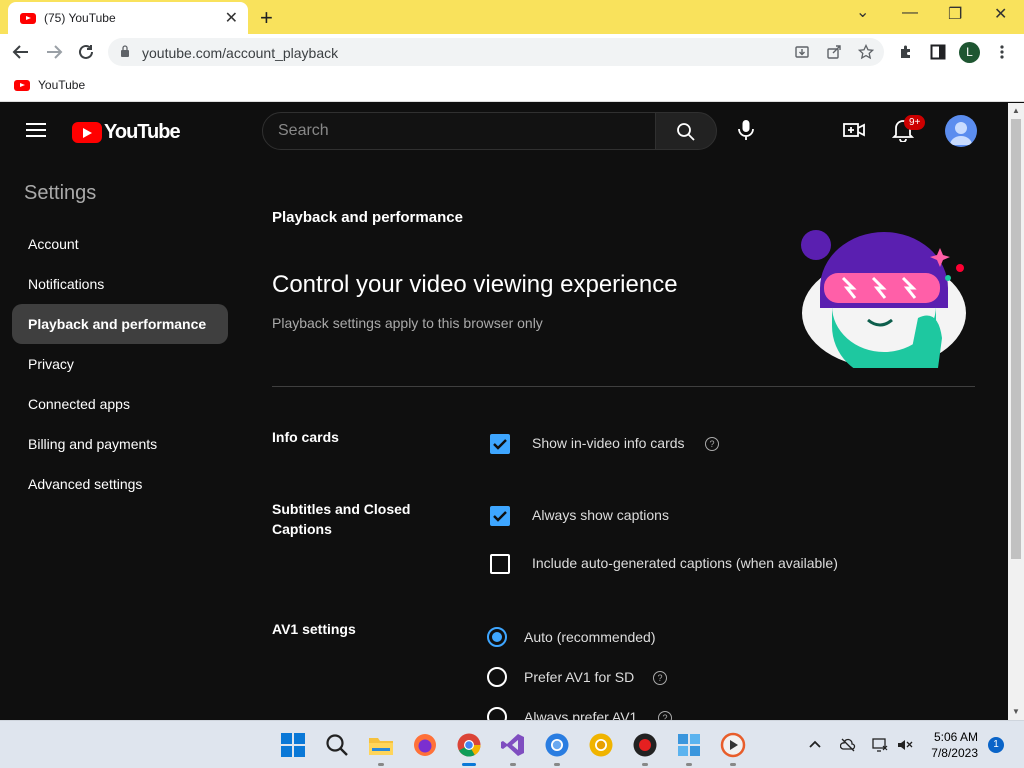 This screenshot has width=1024, height=768. Describe the element at coordinates (62, 85) in the screenshot. I see `bookmark-label: YouTube` at that location.